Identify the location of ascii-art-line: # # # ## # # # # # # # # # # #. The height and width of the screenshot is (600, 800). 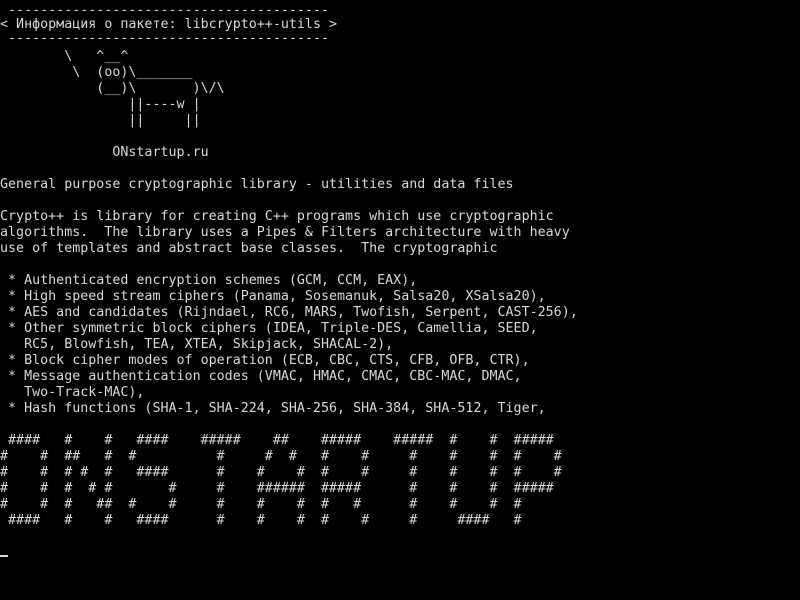
(261, 504).